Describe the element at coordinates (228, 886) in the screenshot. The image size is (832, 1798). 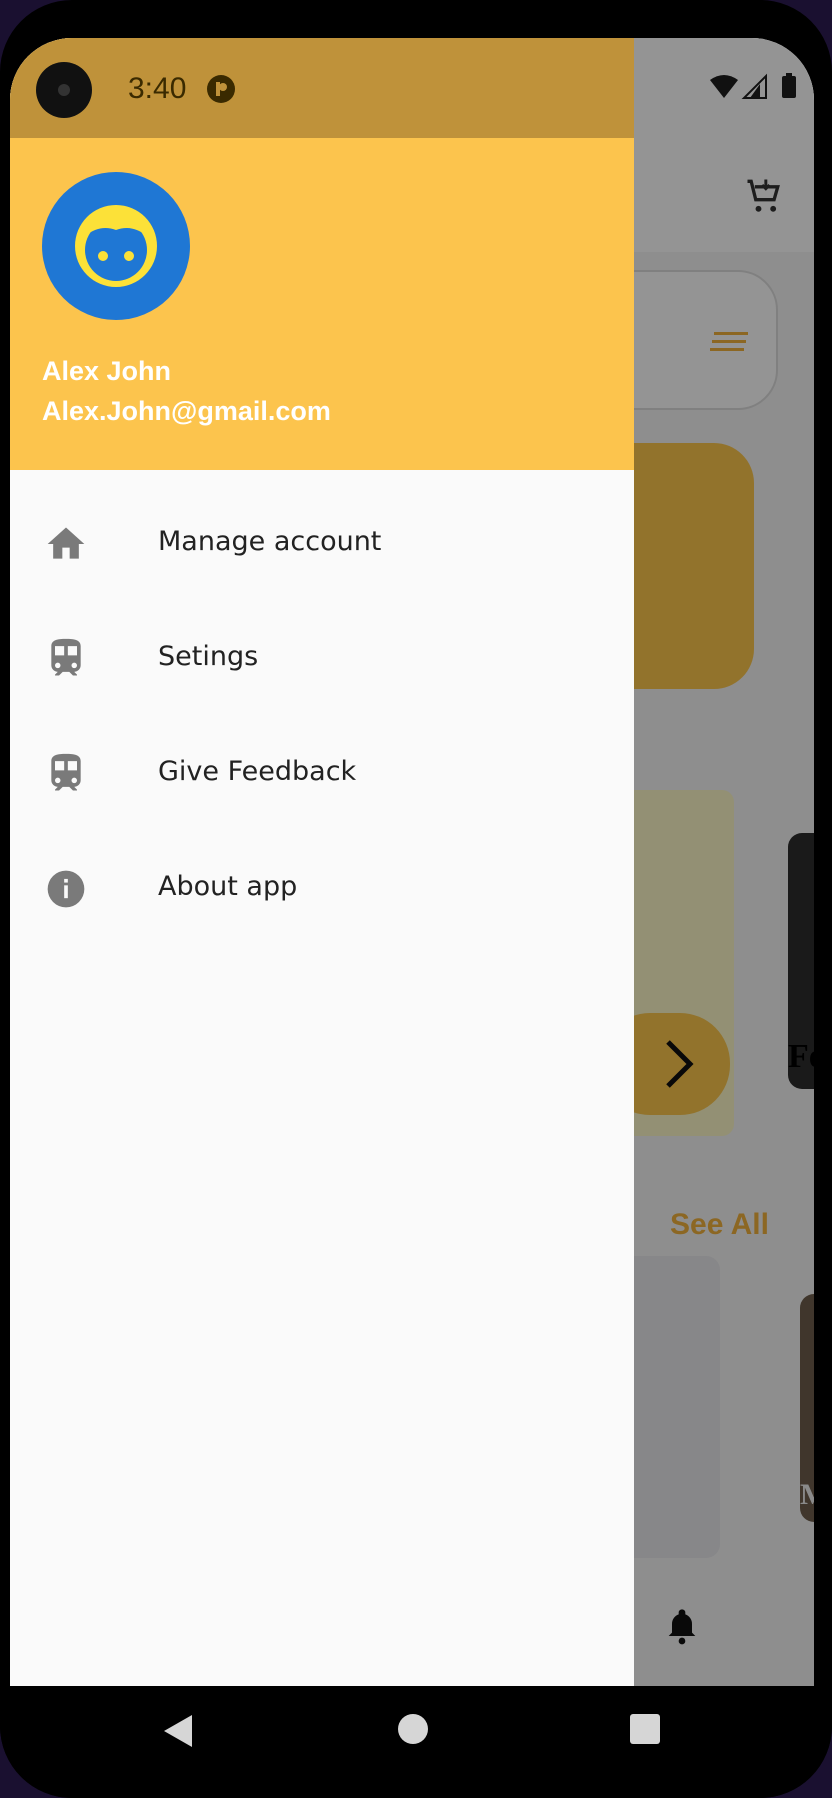
I see `menu-item-label: About app` at that location.